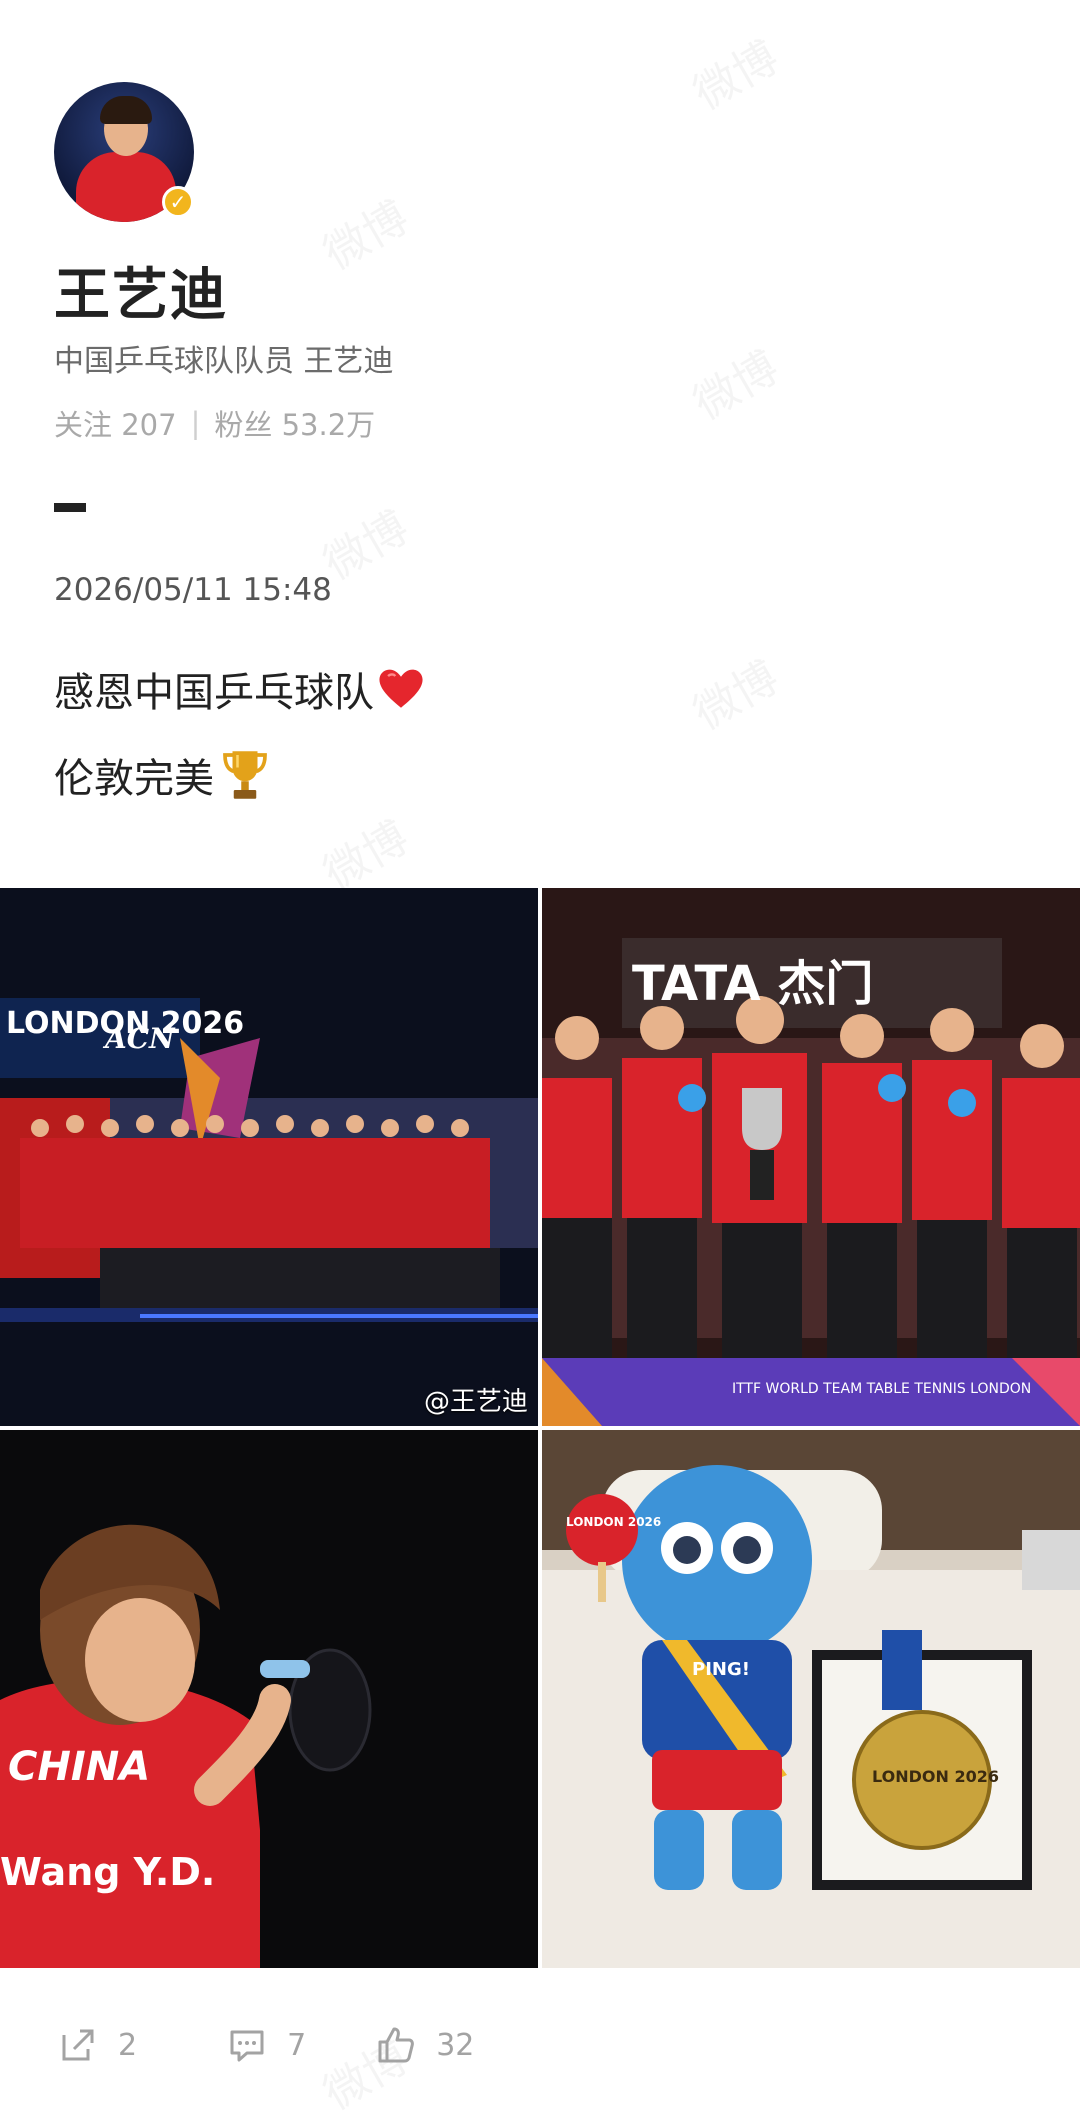 The image size is (1080, 2127). What do you see at coordinates (224, 361) in the screenshot?
I see `user-bio: 中国乒乓球队队员 王艺迪` at bounding box center [224, 361].